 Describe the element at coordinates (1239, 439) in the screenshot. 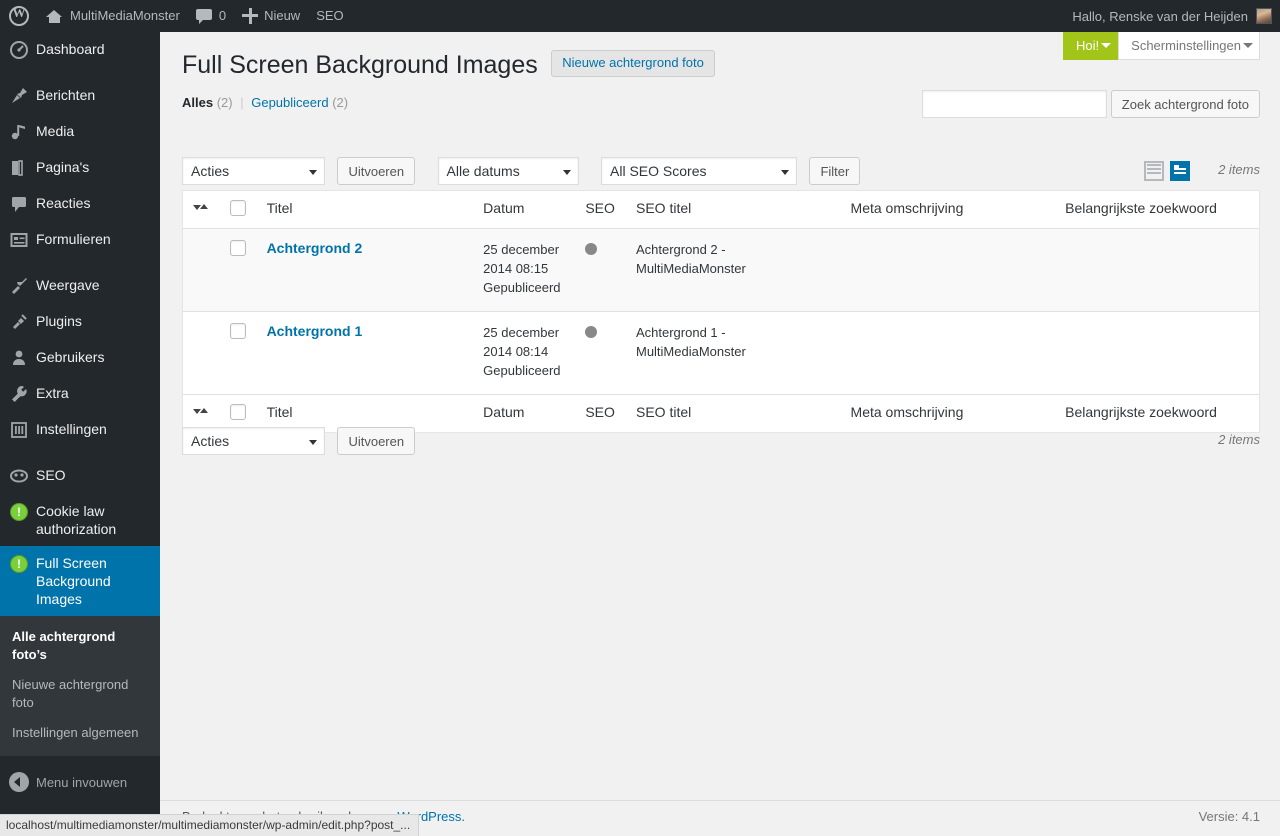

I see `items-count-bottom: 2 items` at that location.